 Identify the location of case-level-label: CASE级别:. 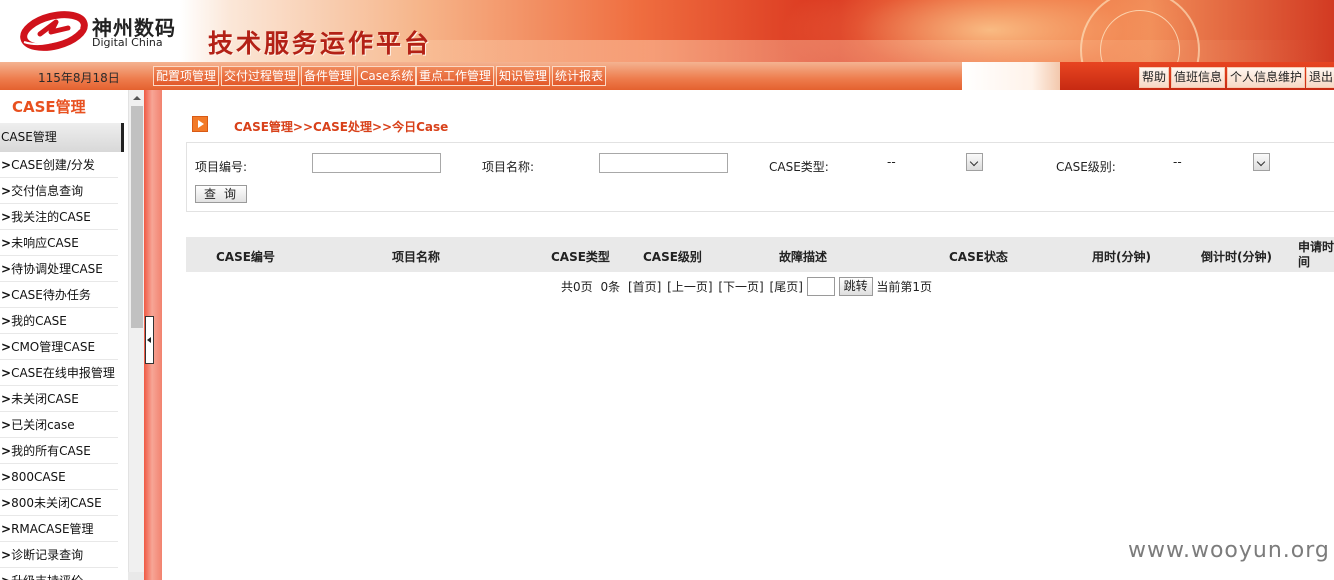
(1086, 167).